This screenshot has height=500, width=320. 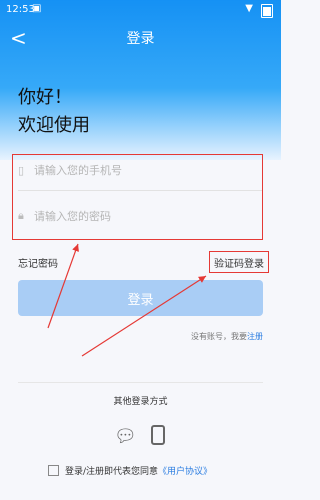 What do you see at coordinates (137, 197) in the screenshot?
I see `annotation-box-inputs` at bounding box center [137, 197].